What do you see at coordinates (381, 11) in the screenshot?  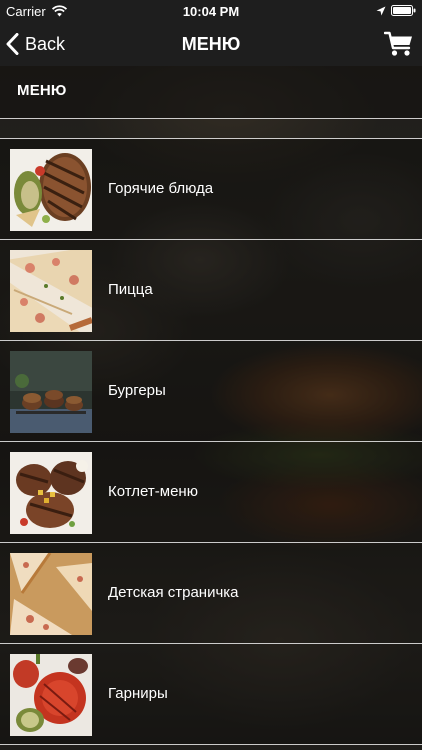 I see `location-arrow-icon` at bounding box center [381, 11].